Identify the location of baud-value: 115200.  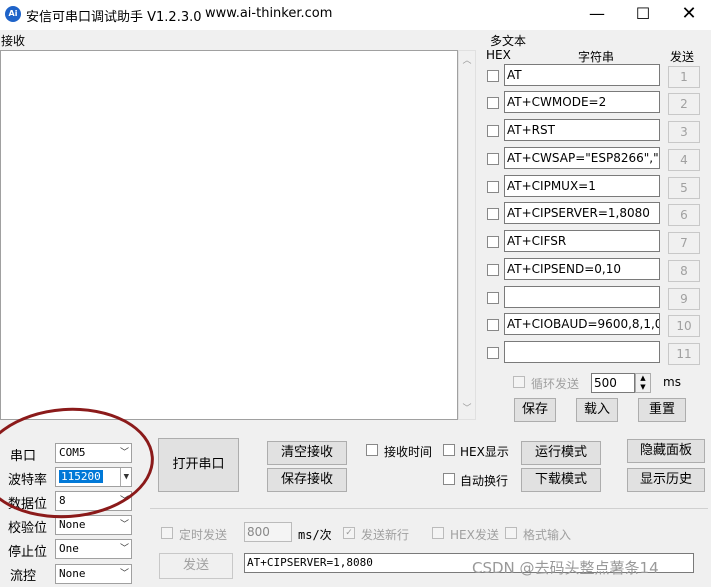
(81, 476).